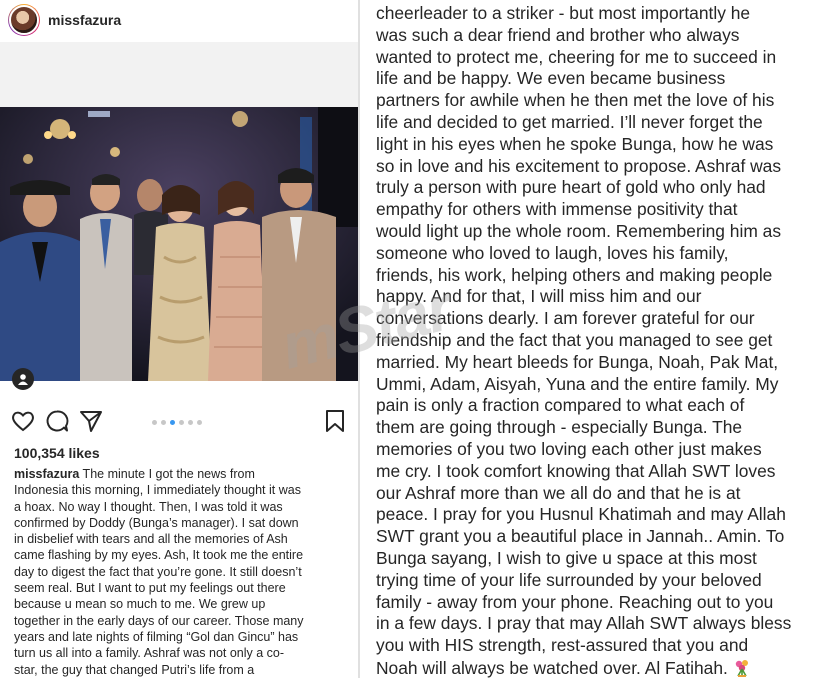 This screenshot has height=678, width=830. I want to click on likes-count: 100,354 likes, so click(57, 453).